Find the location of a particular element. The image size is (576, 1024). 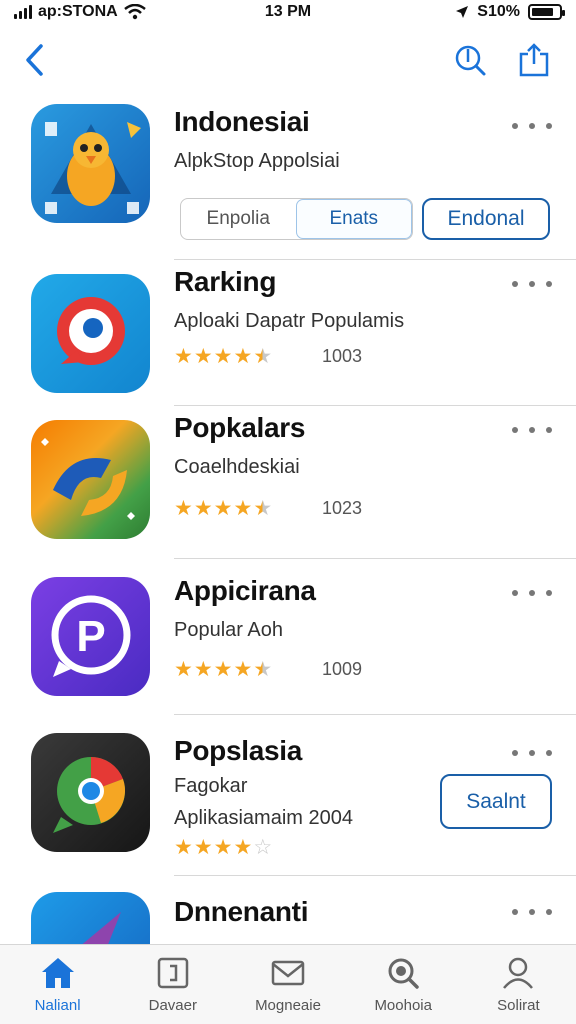

tab-home: Nalianl is located at coordinates (57, 984).